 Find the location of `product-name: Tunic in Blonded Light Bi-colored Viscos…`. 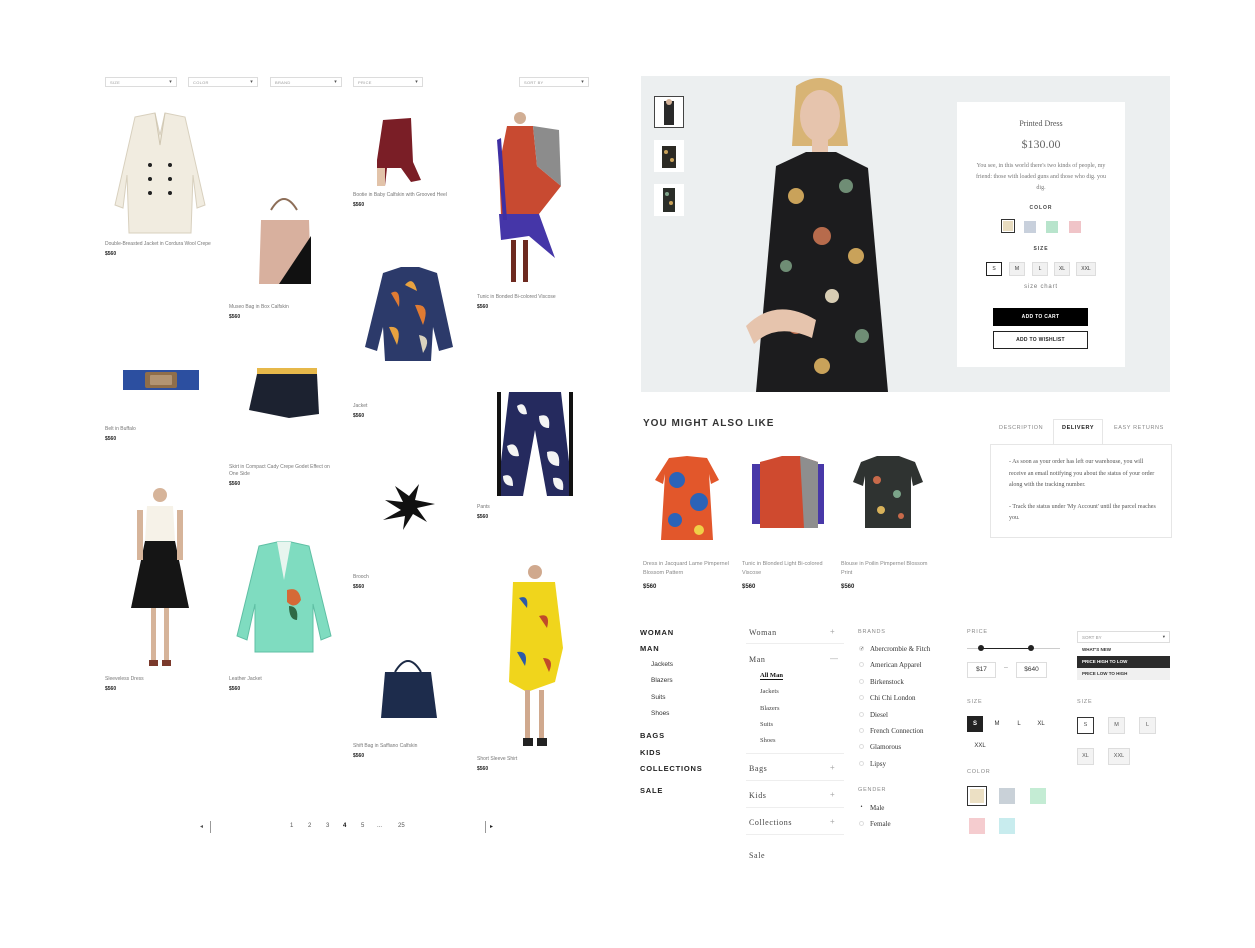

product-name: Tunic in Blonded Light Bi-colored Viscos… is located at coordinates (789, 569).